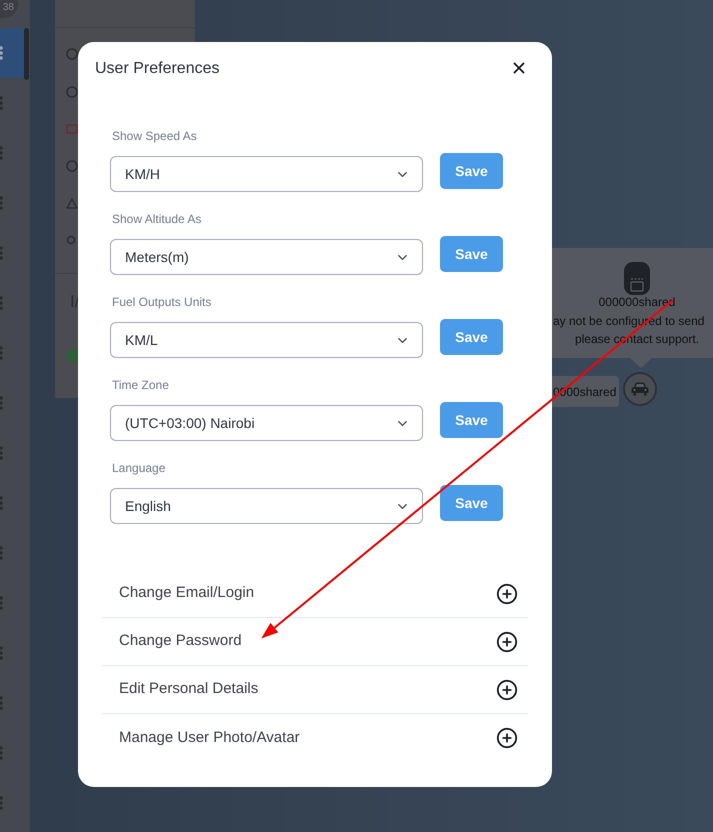 This screenshot has height=832, width=713. I want to click on car-marker-icon, so click(640, 389).